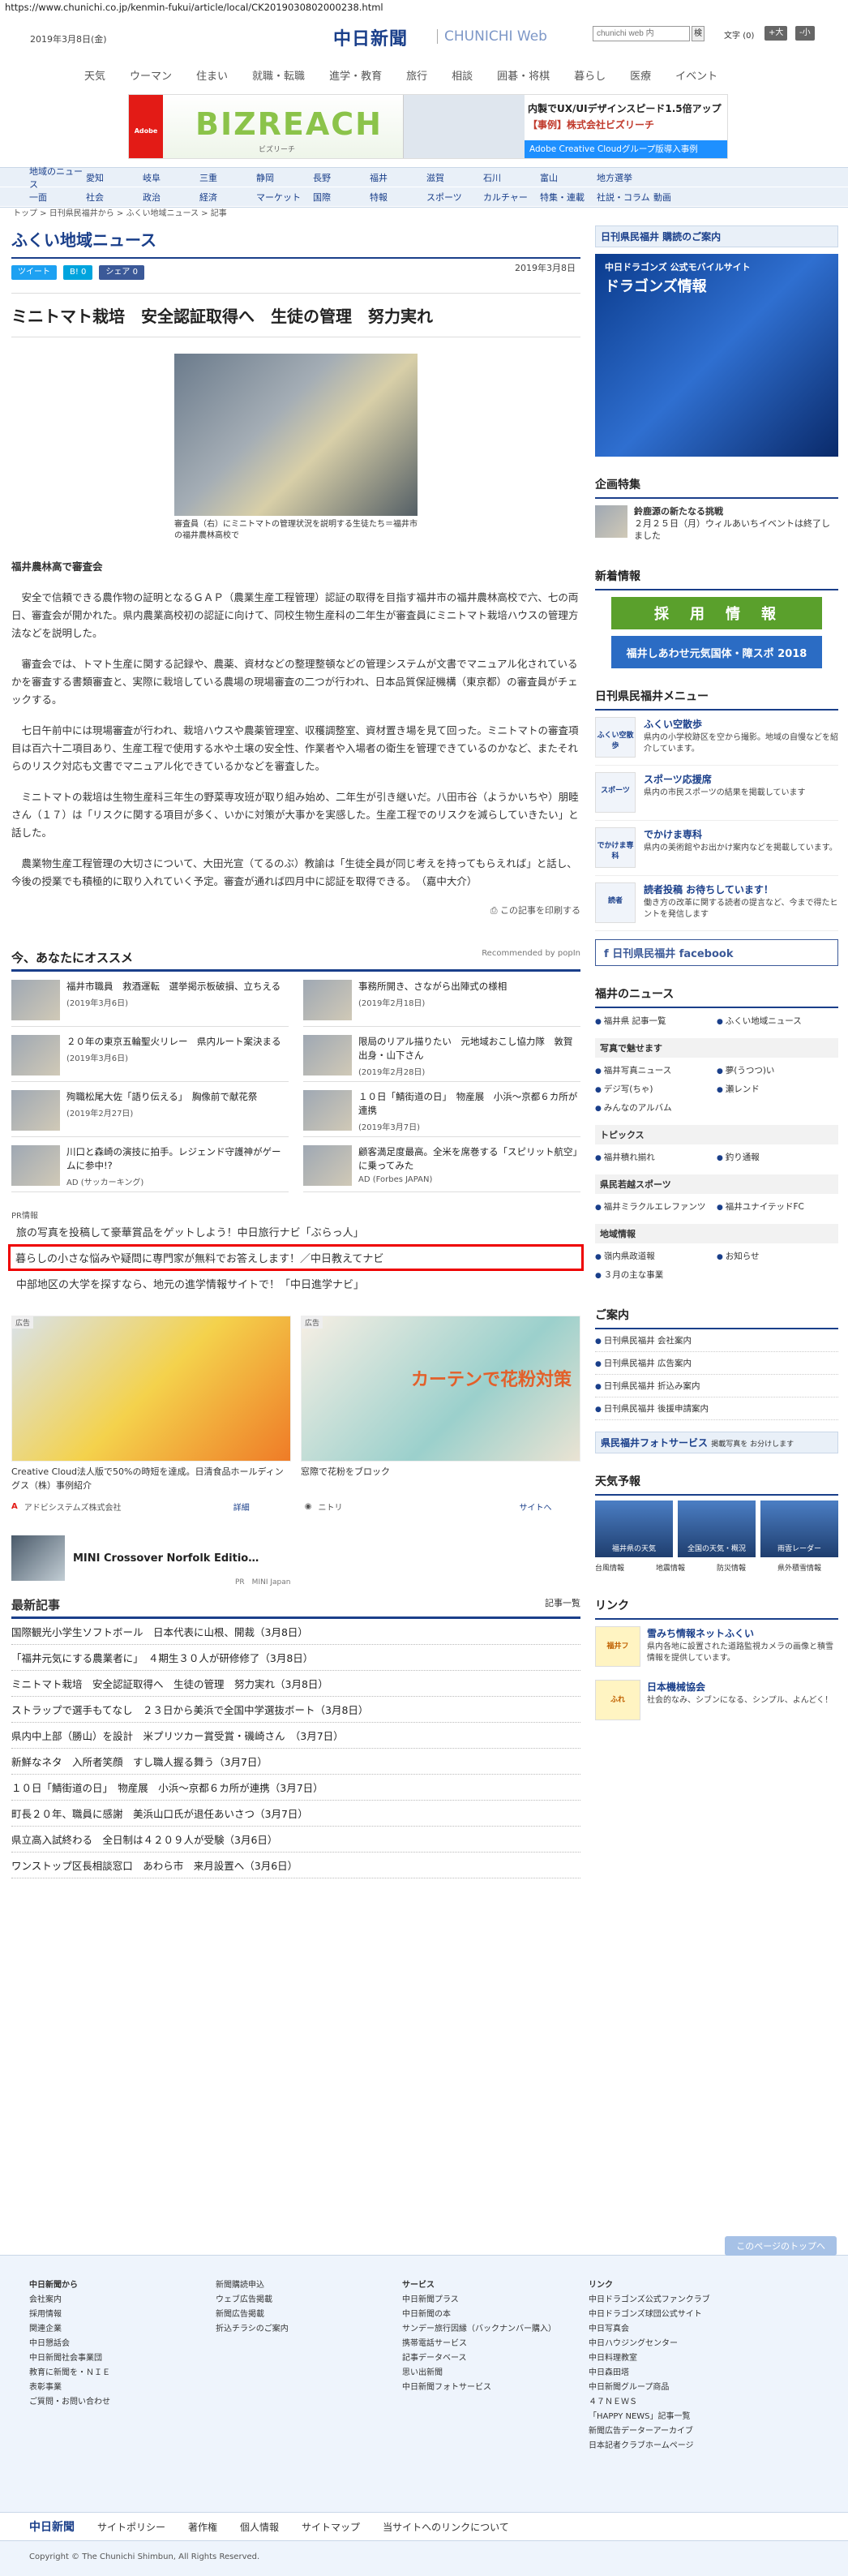 The height and width of the screenshot is (2576, 848). What do you see at coordinates (777, 1070) in the screenshot?
I see `side-link: ● 夢(うつつ)い` at bounding box center [777, 1070].